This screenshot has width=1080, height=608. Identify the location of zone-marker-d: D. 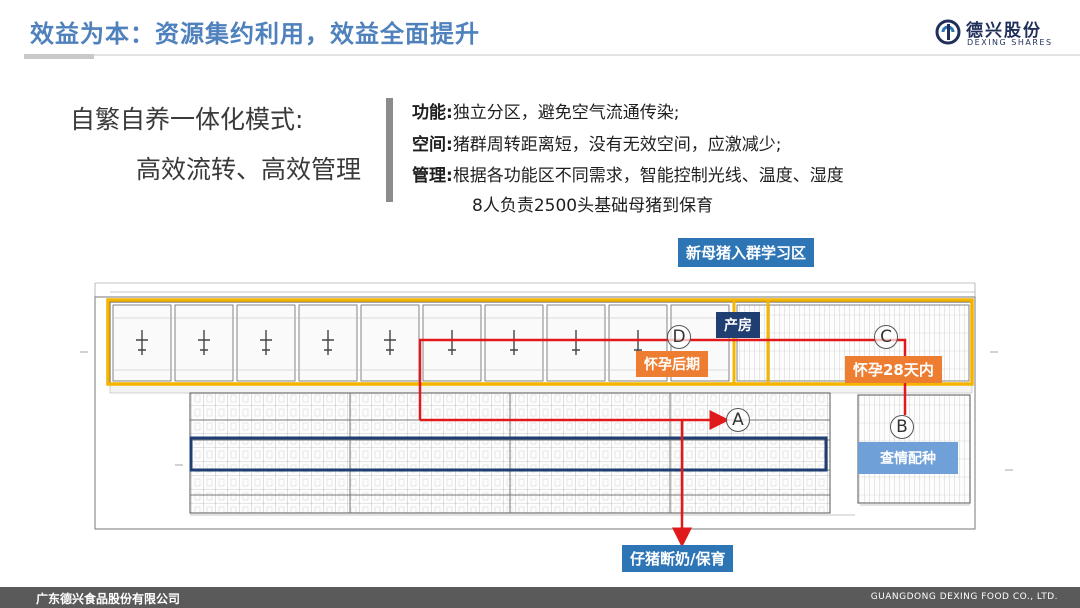
(679, 337).